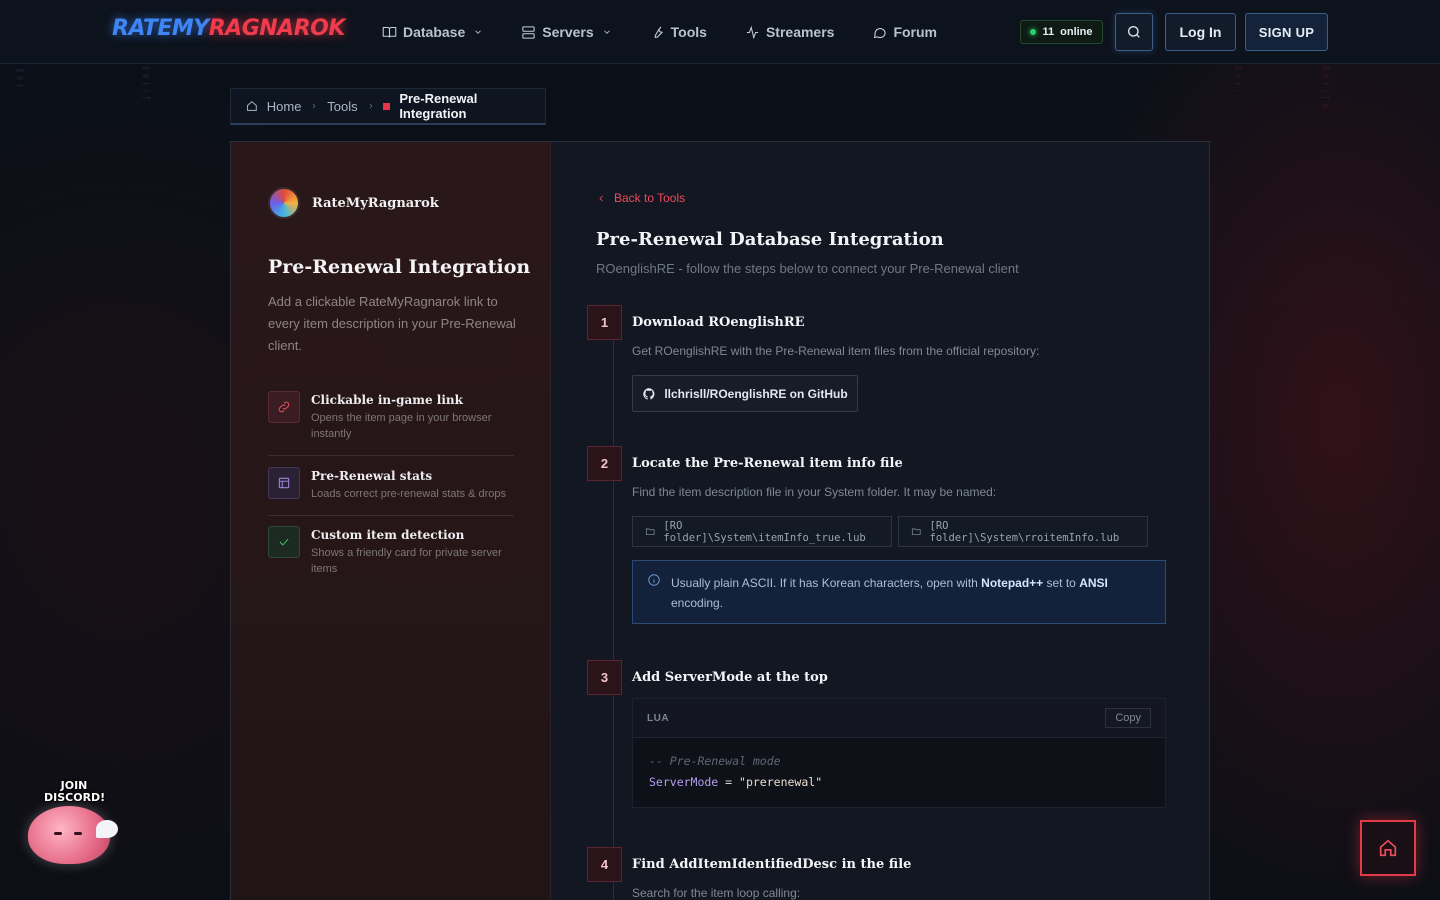 This screenshot has height=900, width=1440. I want to click on copy-button: Copy, so click(1128, 718).